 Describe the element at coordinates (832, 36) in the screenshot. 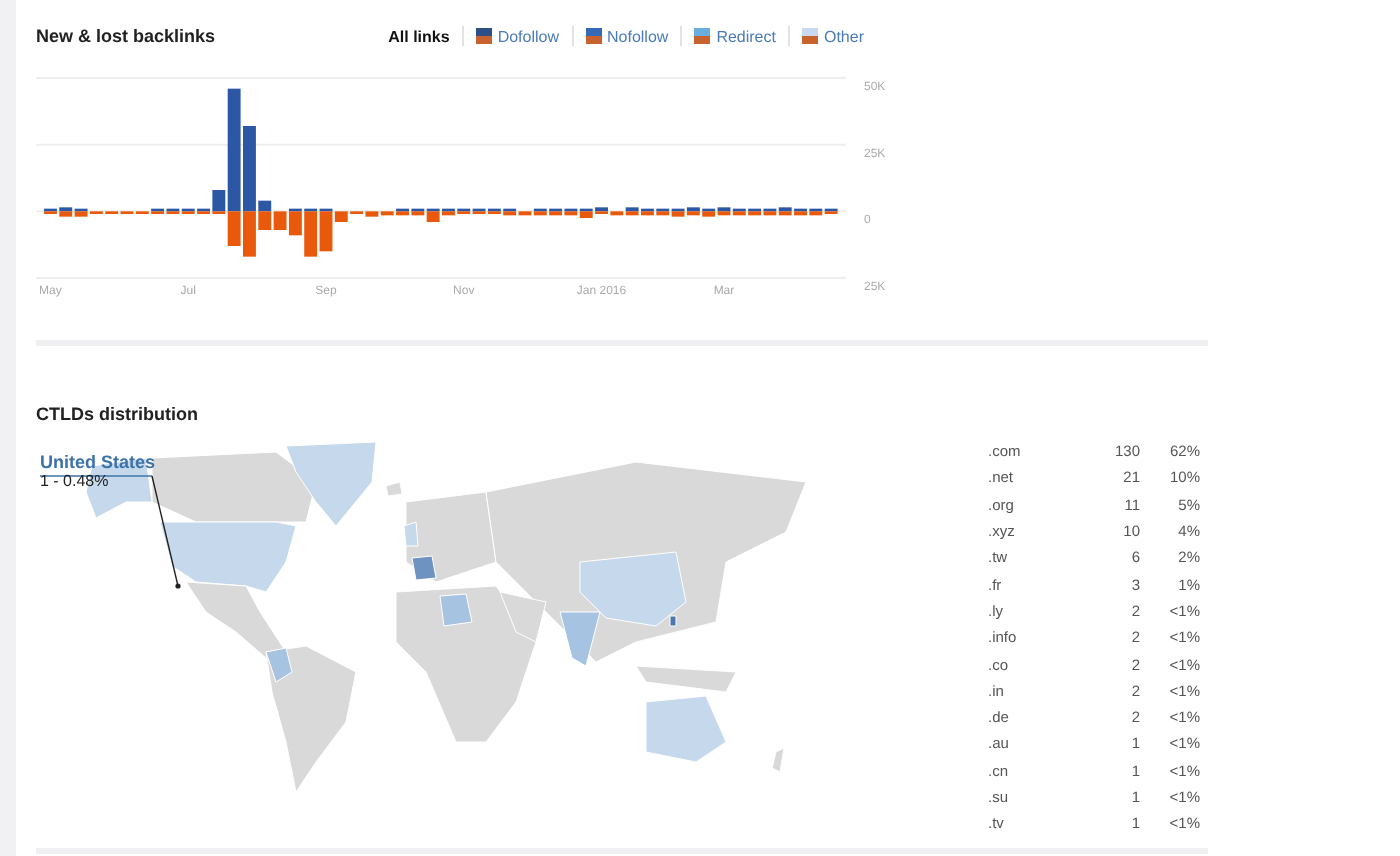

I see `legend-filter: Other` at that location.